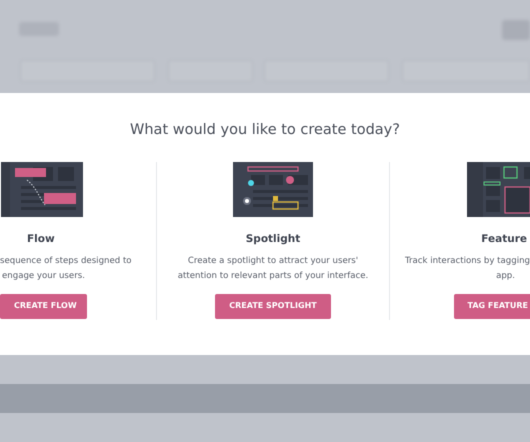  I want to click on feature-illustration, so click(498, 189).